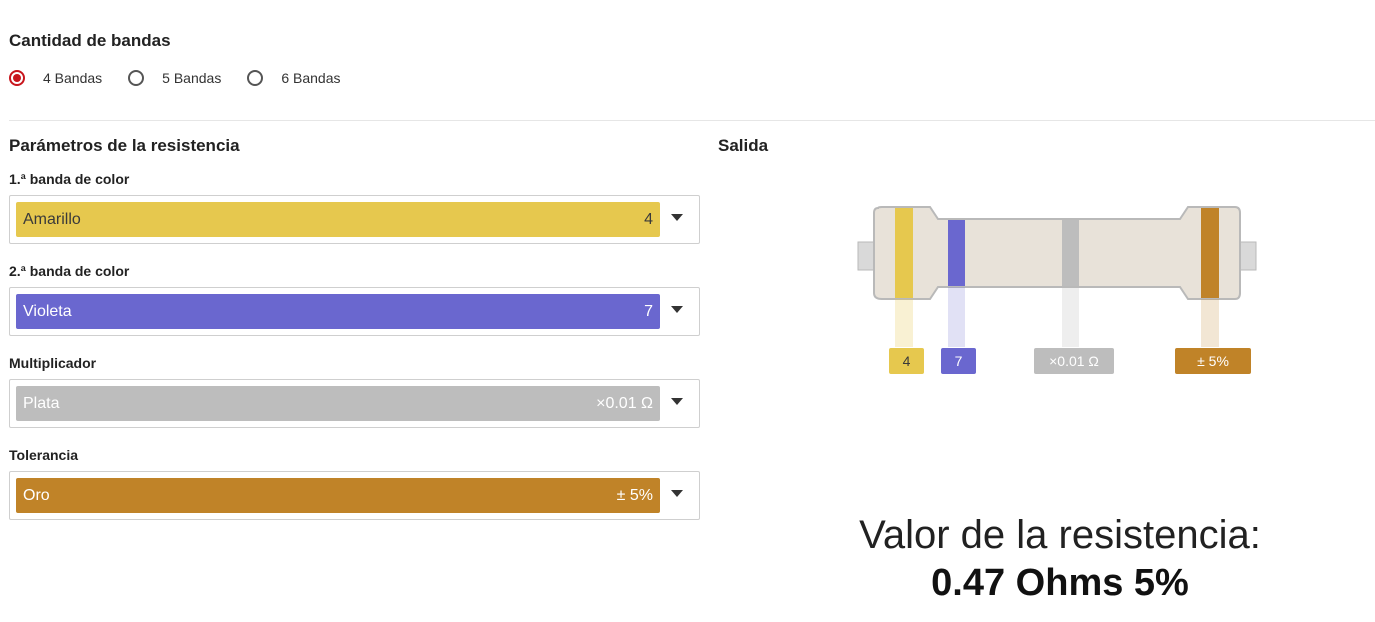 This screenshot has width=1375, height=622. What do you see at coordinates (634, 495) in the screenshot?
I see `tolerance-value: ± 5%` at bounding box center [634, 495].